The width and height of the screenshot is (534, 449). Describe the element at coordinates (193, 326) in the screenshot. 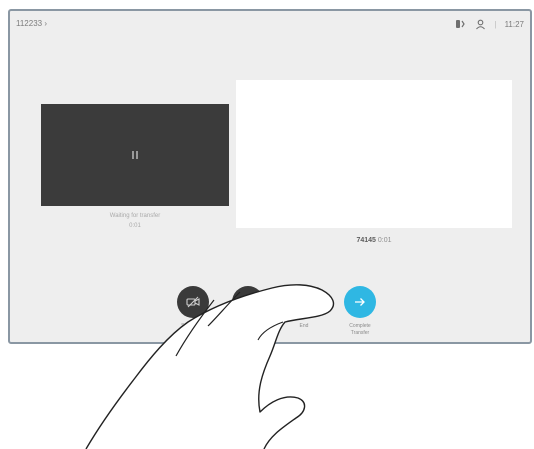

I see `stop-video-label: Stop video` at that location.